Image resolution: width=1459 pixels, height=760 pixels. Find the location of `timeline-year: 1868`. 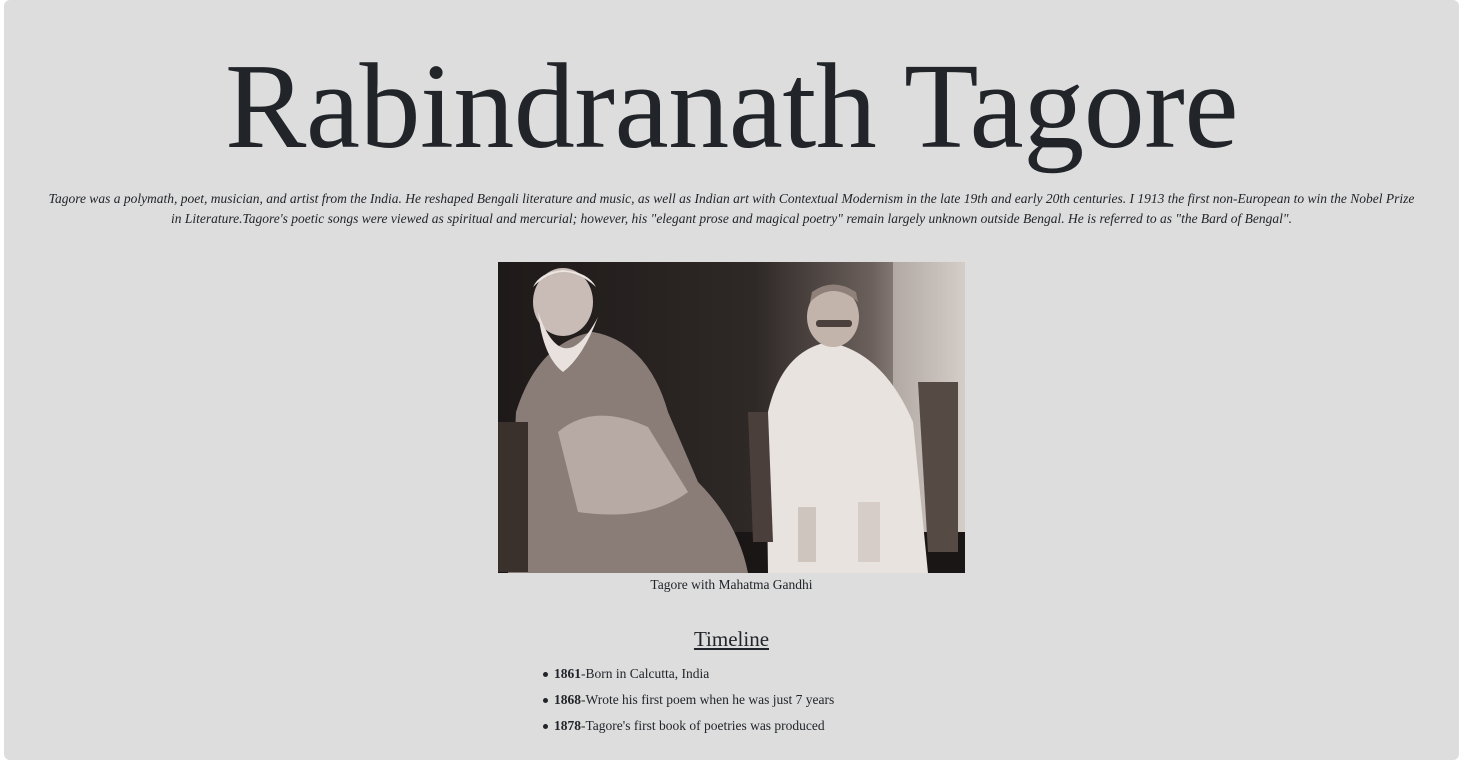

timeline-year: 1868 is located at coordinates (567, 699).